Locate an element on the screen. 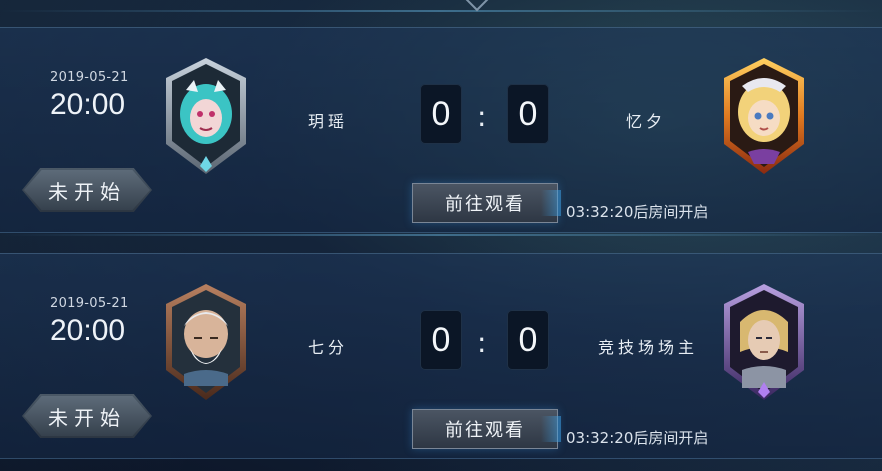 The height and width of the screenshot is (471, 882). left-player-name: 七分 is located at coordinates (328, 347).